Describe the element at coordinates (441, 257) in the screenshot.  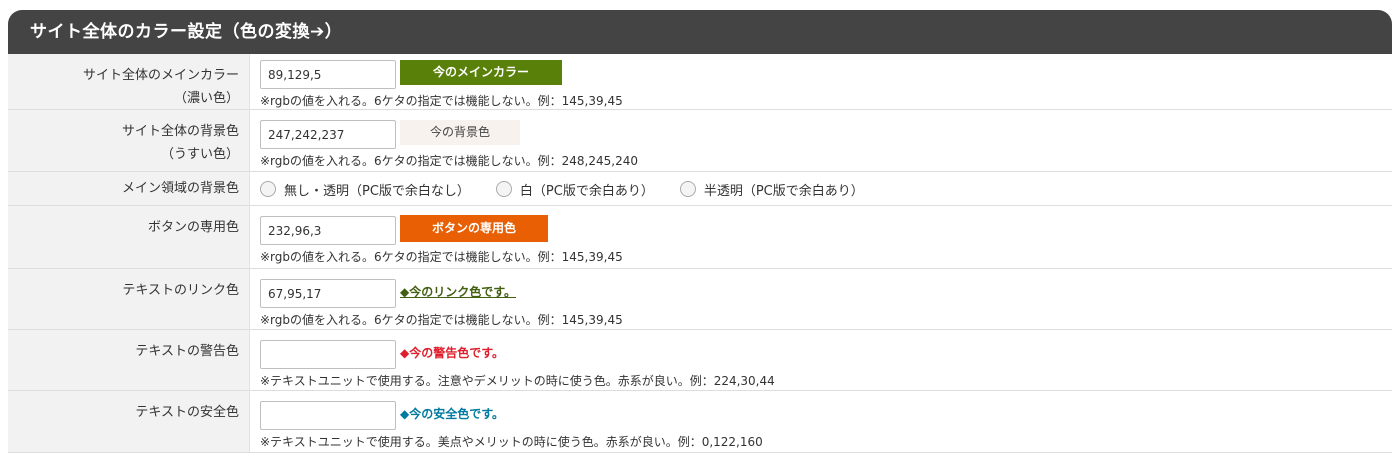
I see `button-color-note: ※rgbの値を入れる。6ケタの指定では機能しない。例：145,39,45` at that location.